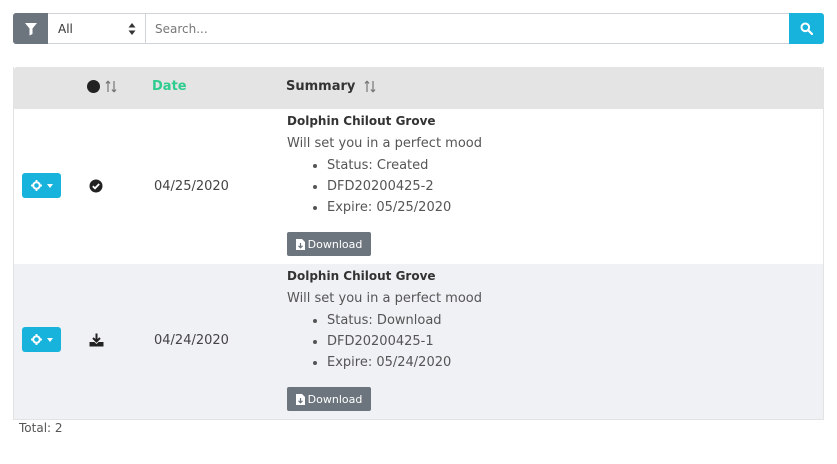 Image resolution: width=837 pixels, height=464 pixels. I want to click on toolbar: All, so click(418, 28).